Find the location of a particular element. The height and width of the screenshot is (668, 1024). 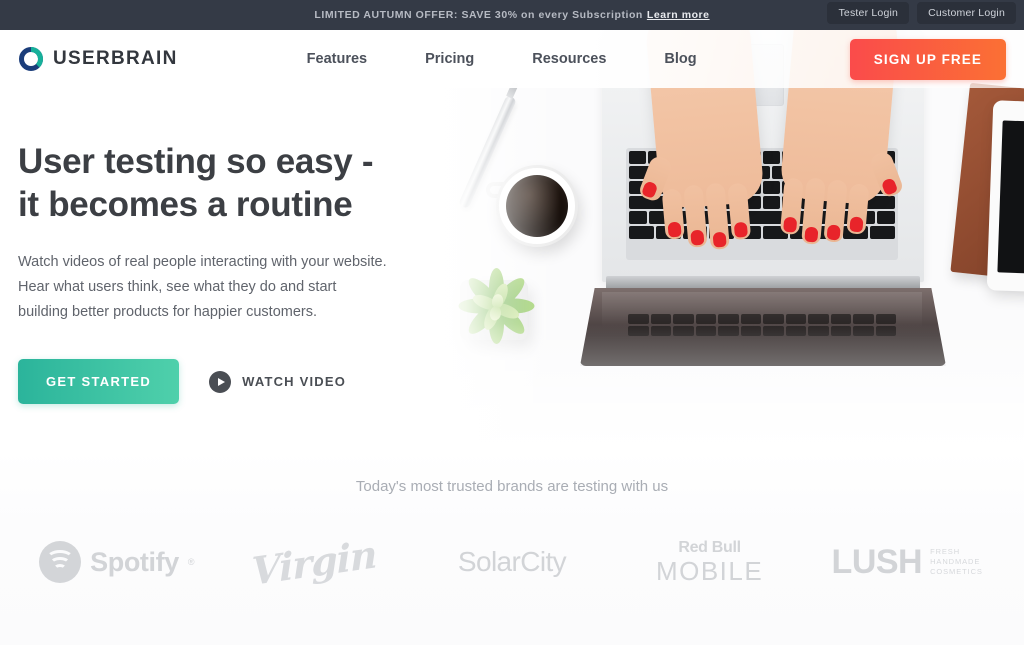

virgin-wordmark: Virgin is located at coordinates (314, 562).